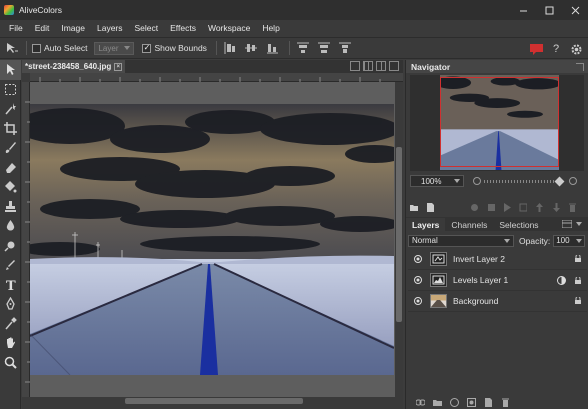 The image size is (588, 409). What do you see at coordinates (519, 181) in the screenshot?
I see `zoom-slider` at bounding box center [519, 181].